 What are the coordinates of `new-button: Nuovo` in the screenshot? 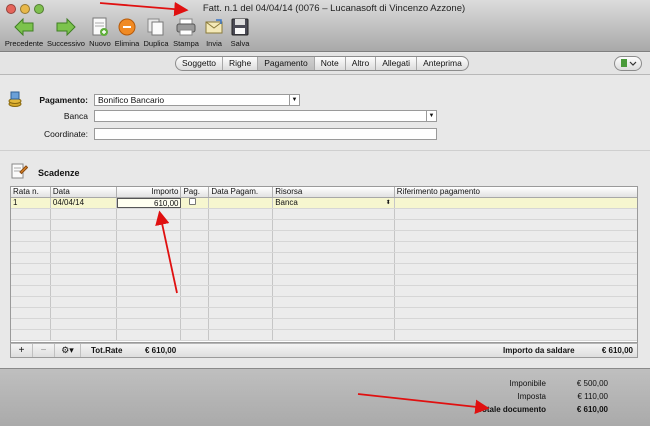 It's located at (100, 32).